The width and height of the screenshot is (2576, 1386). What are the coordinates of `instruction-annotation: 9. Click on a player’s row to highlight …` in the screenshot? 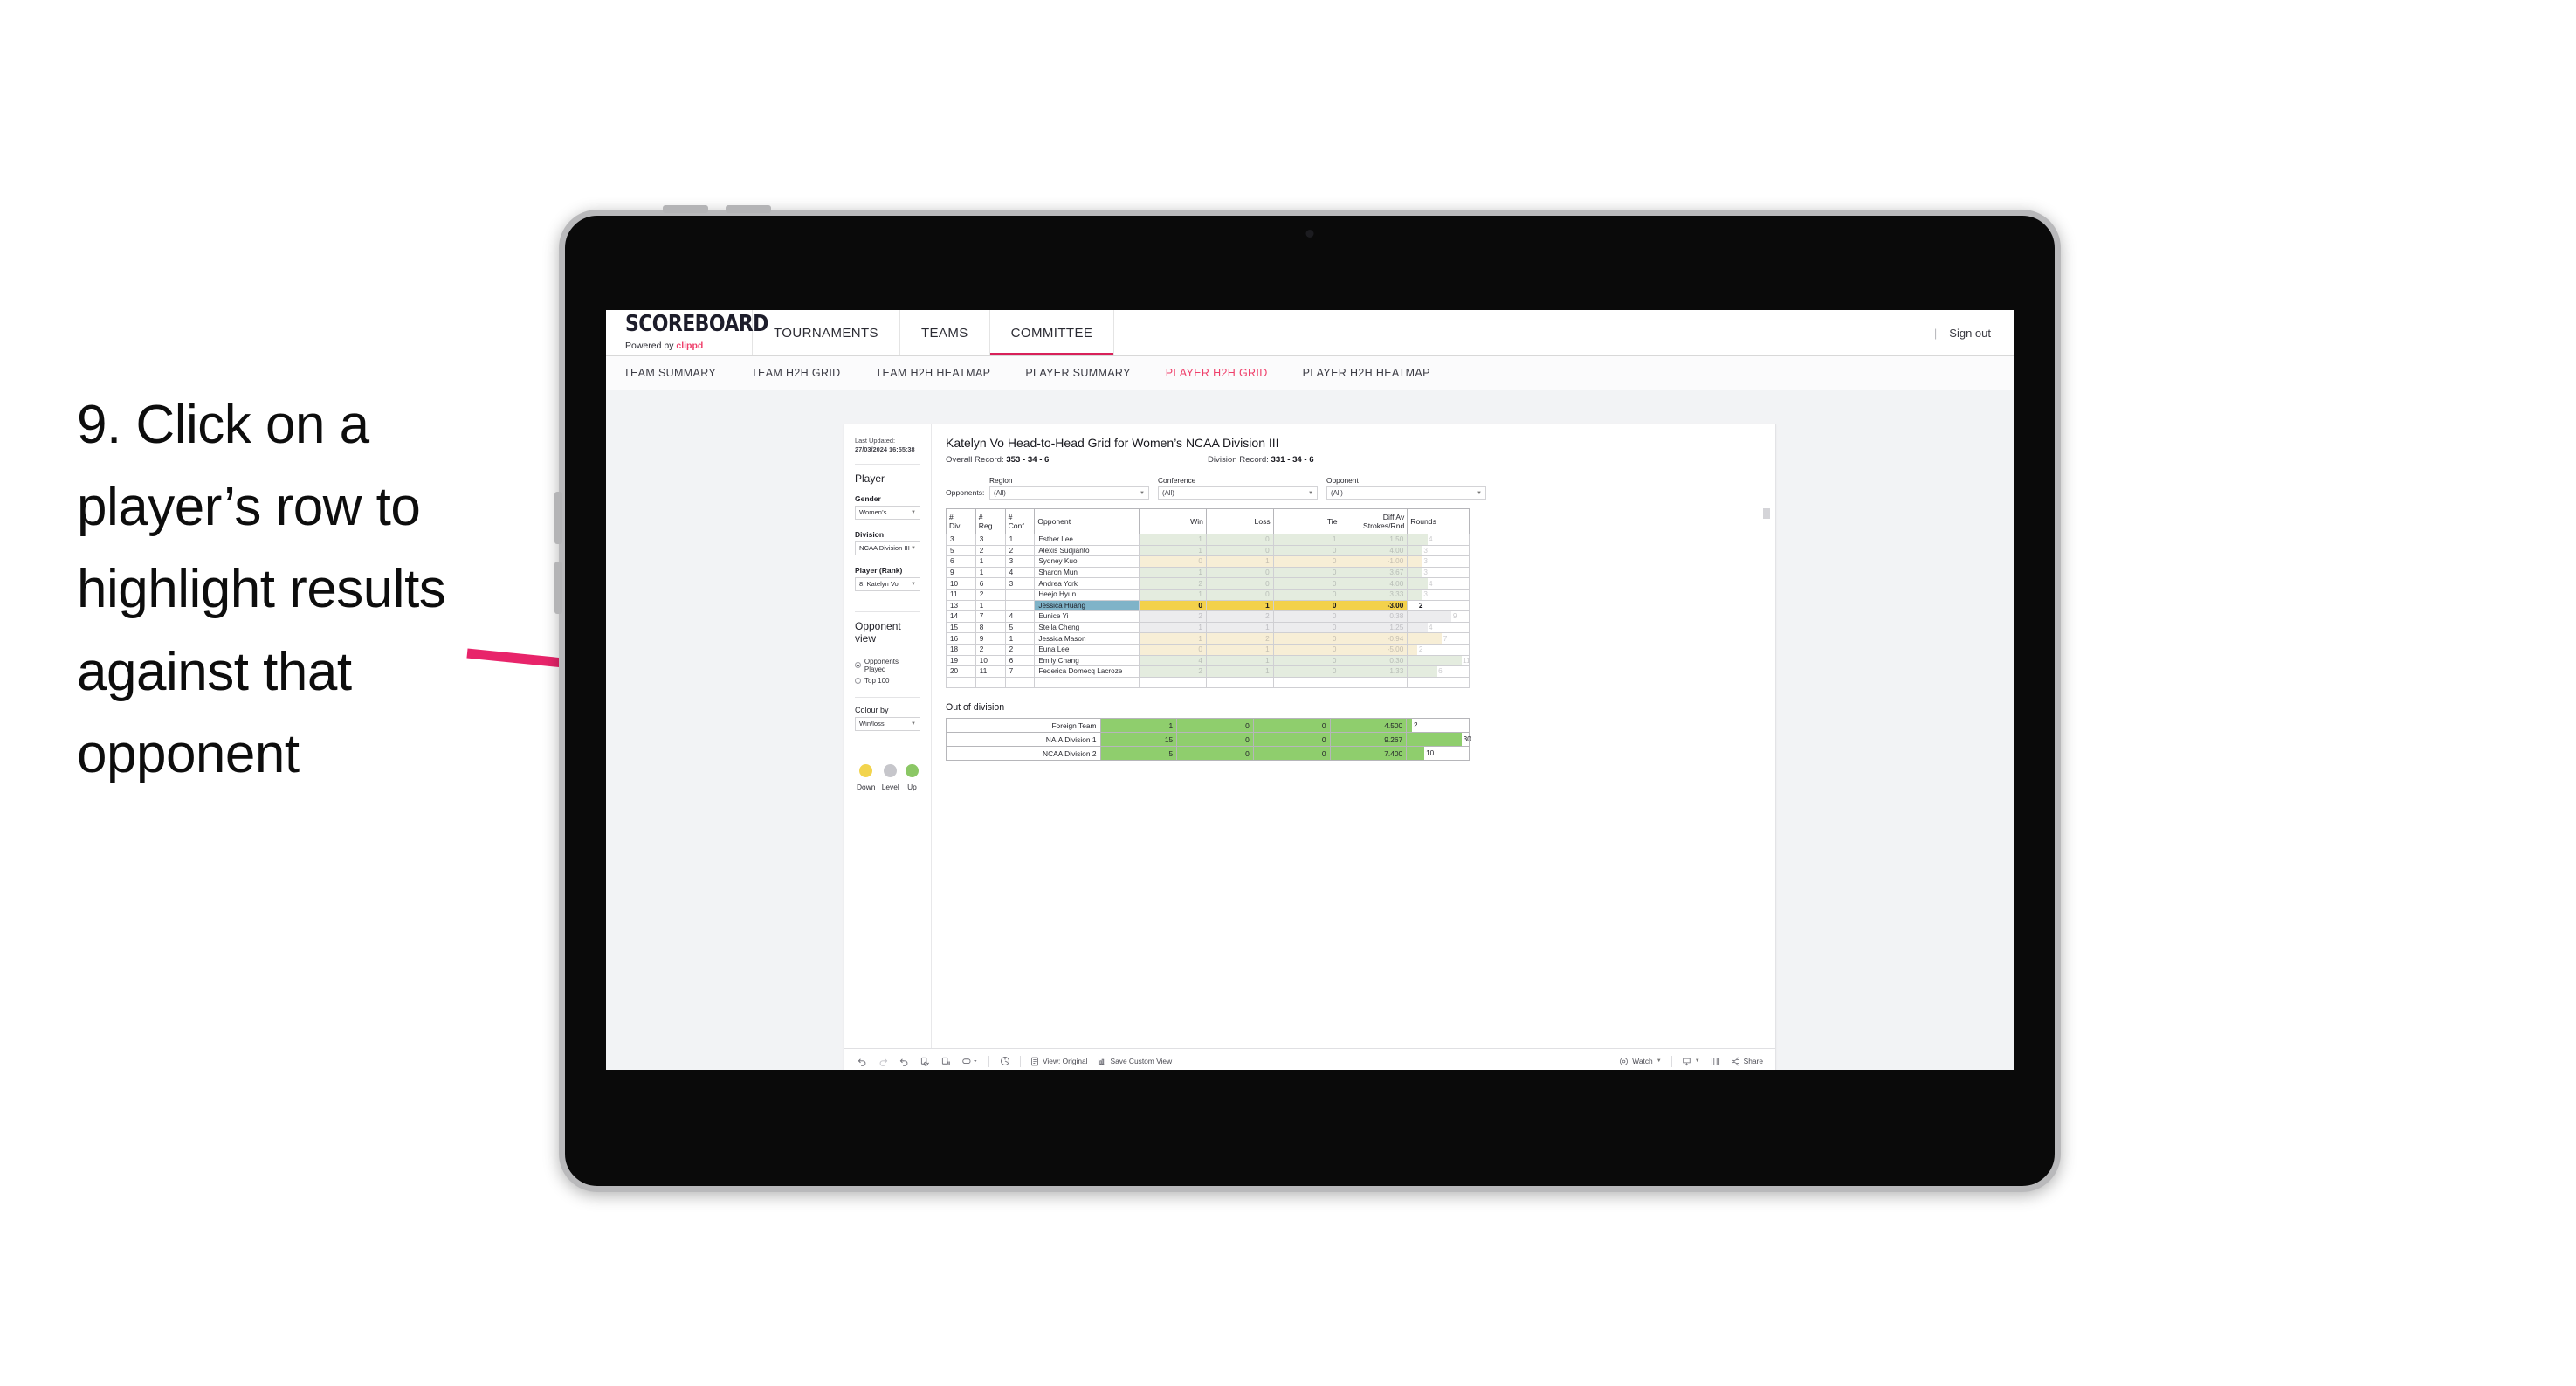 It's located at (261, 589).